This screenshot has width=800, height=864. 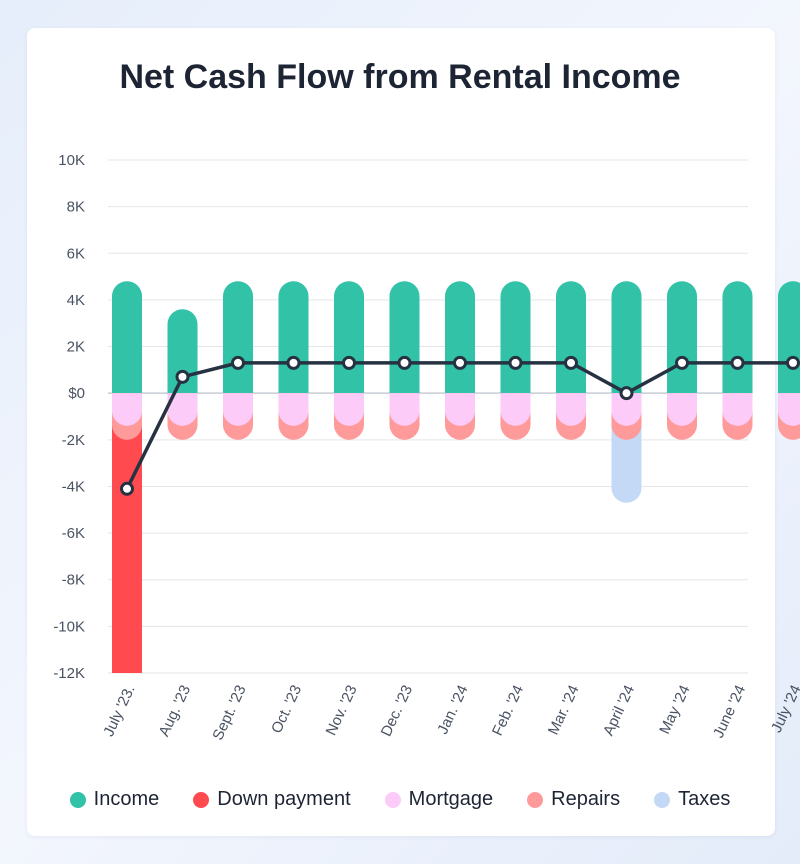 What do you see at coordinates (71, 160) in the screenshot?
I see `y-tick-label: 10K` at bounding box center [71, 160].